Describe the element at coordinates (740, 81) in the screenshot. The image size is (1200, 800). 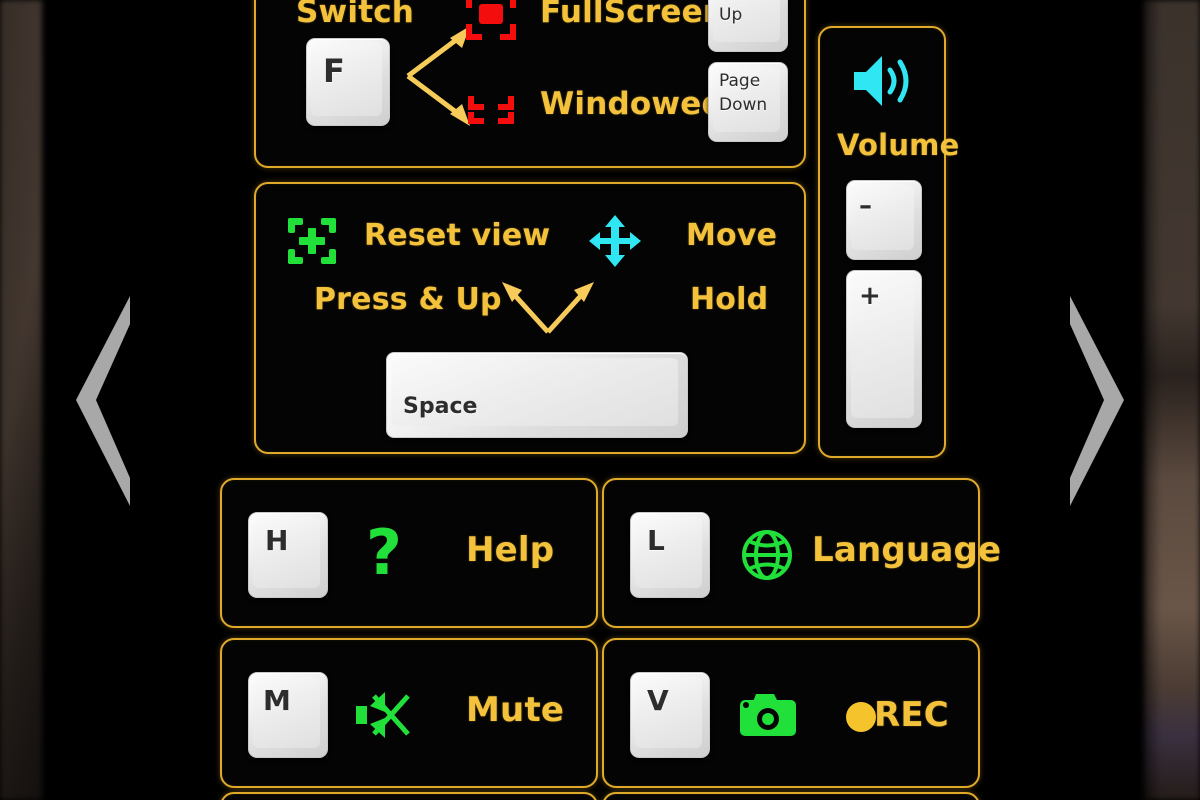
I see `page-down-key-line1: Page` at that location.